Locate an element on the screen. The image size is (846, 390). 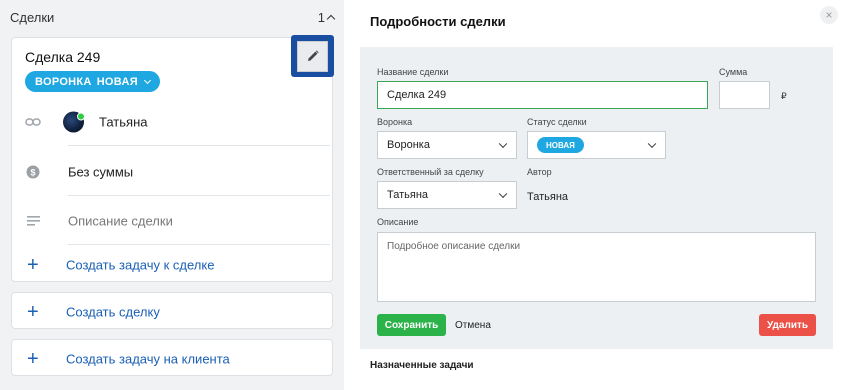
deals-title: Сделки is located at coordinates (32, 17).